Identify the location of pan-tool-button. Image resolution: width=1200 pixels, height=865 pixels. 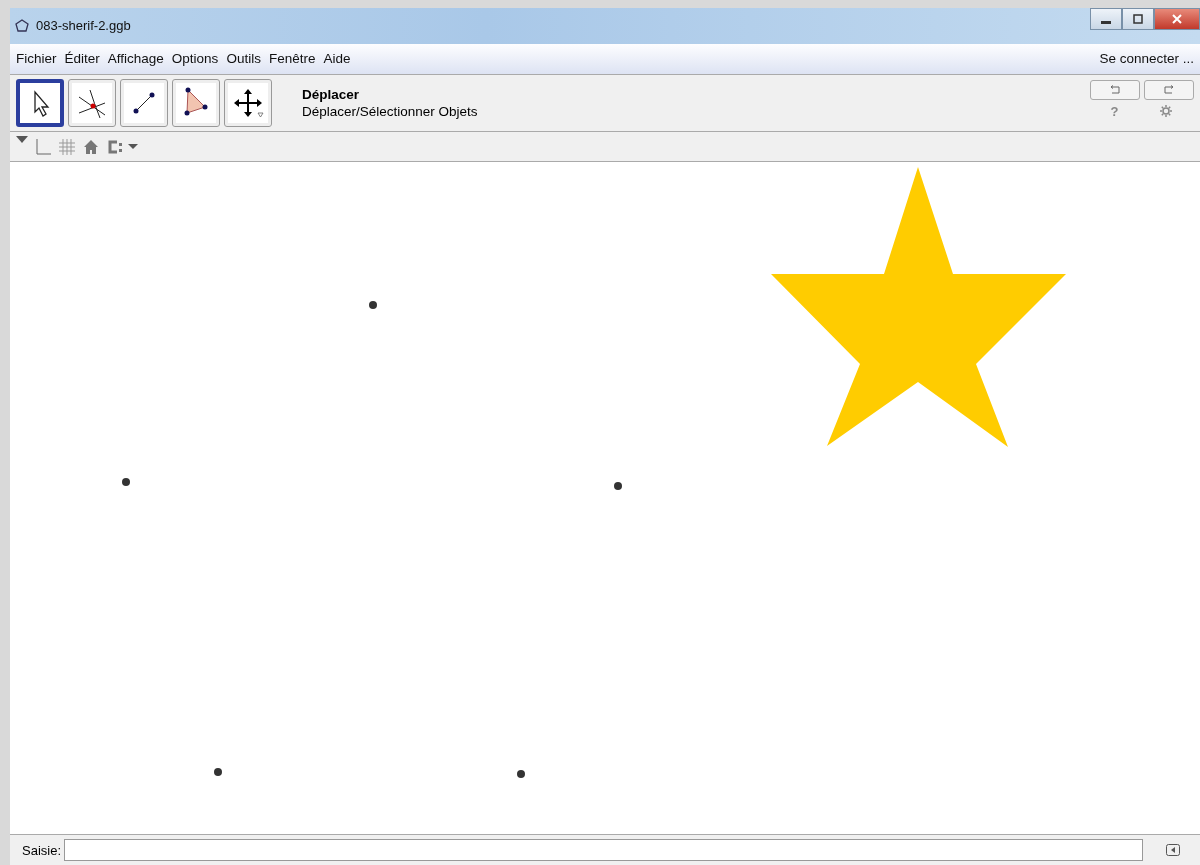
(248, 102).